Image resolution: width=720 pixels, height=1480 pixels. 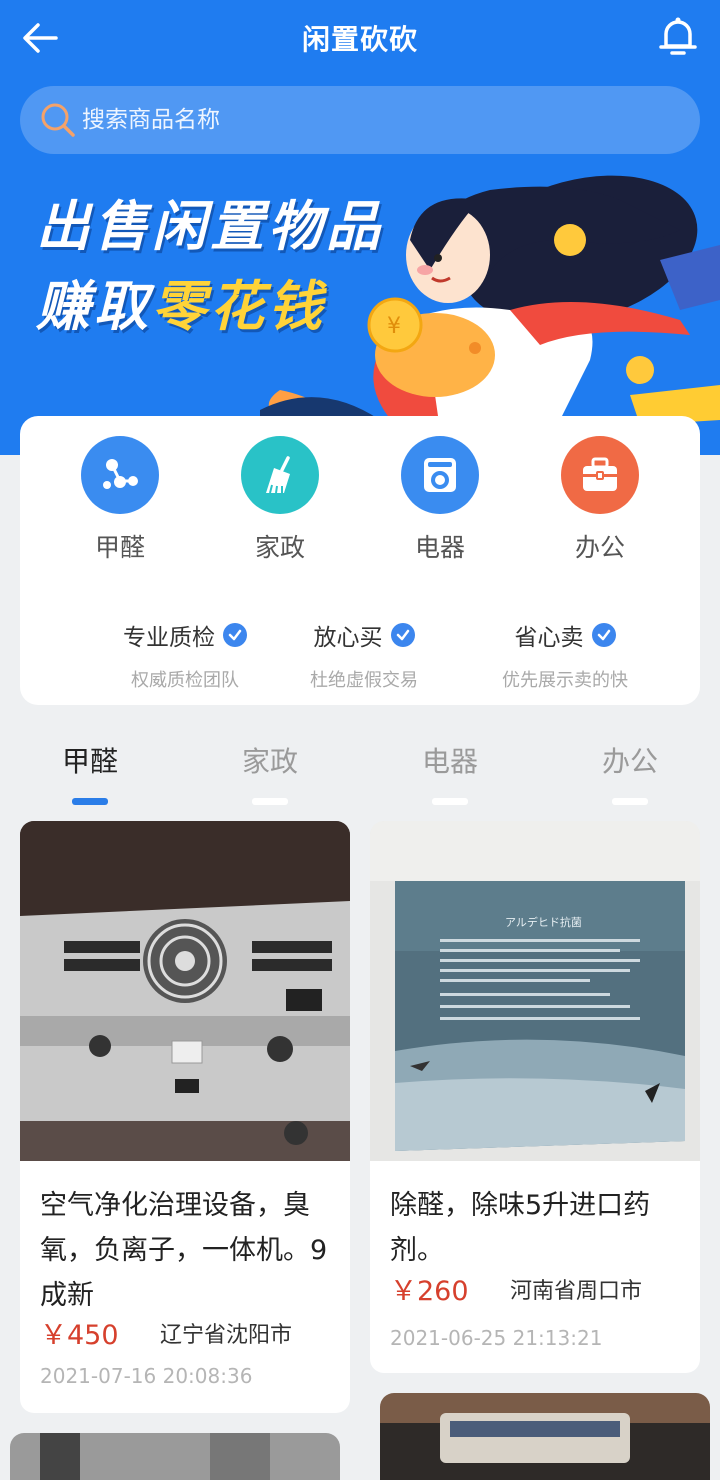 I want to click on notification-button, so click(x=678, y=37).